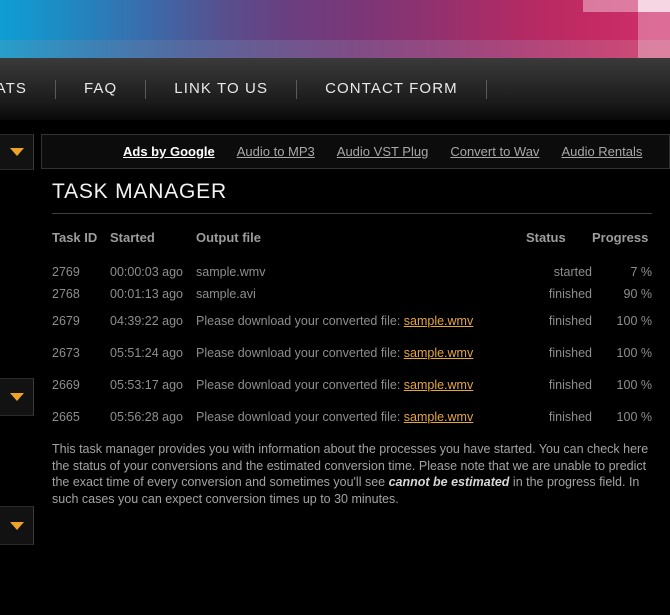 The width and height of the screenshot is (670, 615). I want to click on cell-task-id: 2679, so click(66, 321).